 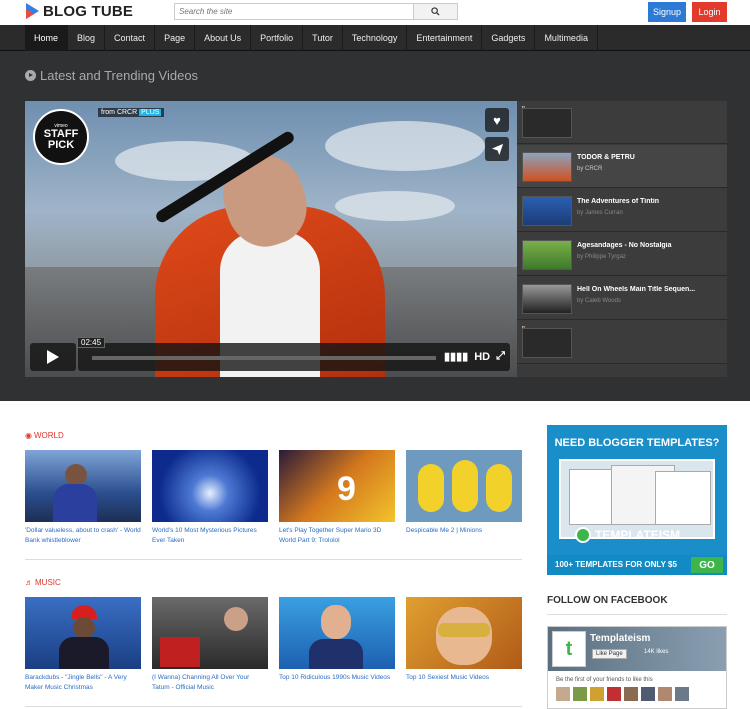 I want to click on nav-item-page: Page, so click(x=175, y=38).